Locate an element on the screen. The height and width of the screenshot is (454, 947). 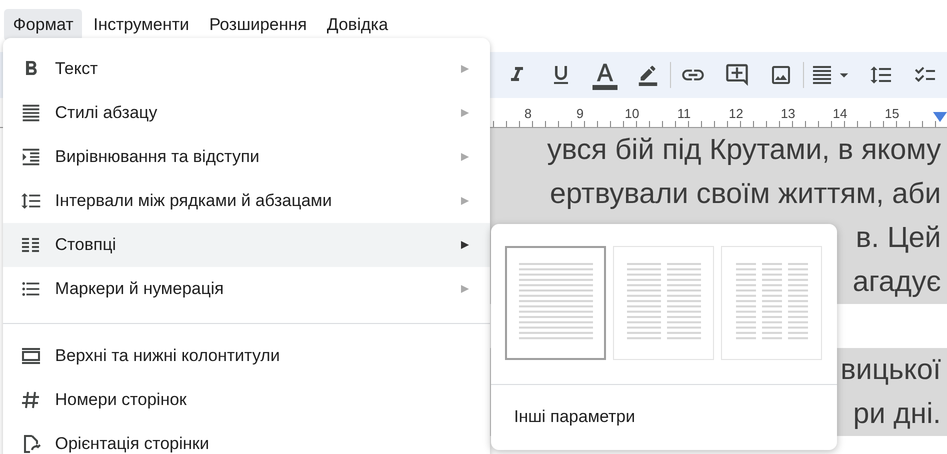
menu-item: Вирівнювання та відступи is located at coordinates (246, 157).